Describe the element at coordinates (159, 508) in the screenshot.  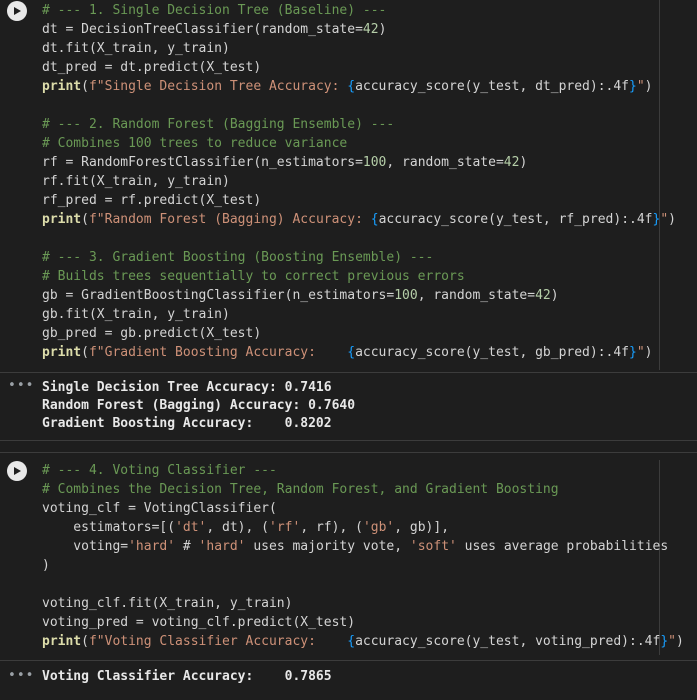
I see `code-line: voting_clf = VotingClassifier(` at that location.